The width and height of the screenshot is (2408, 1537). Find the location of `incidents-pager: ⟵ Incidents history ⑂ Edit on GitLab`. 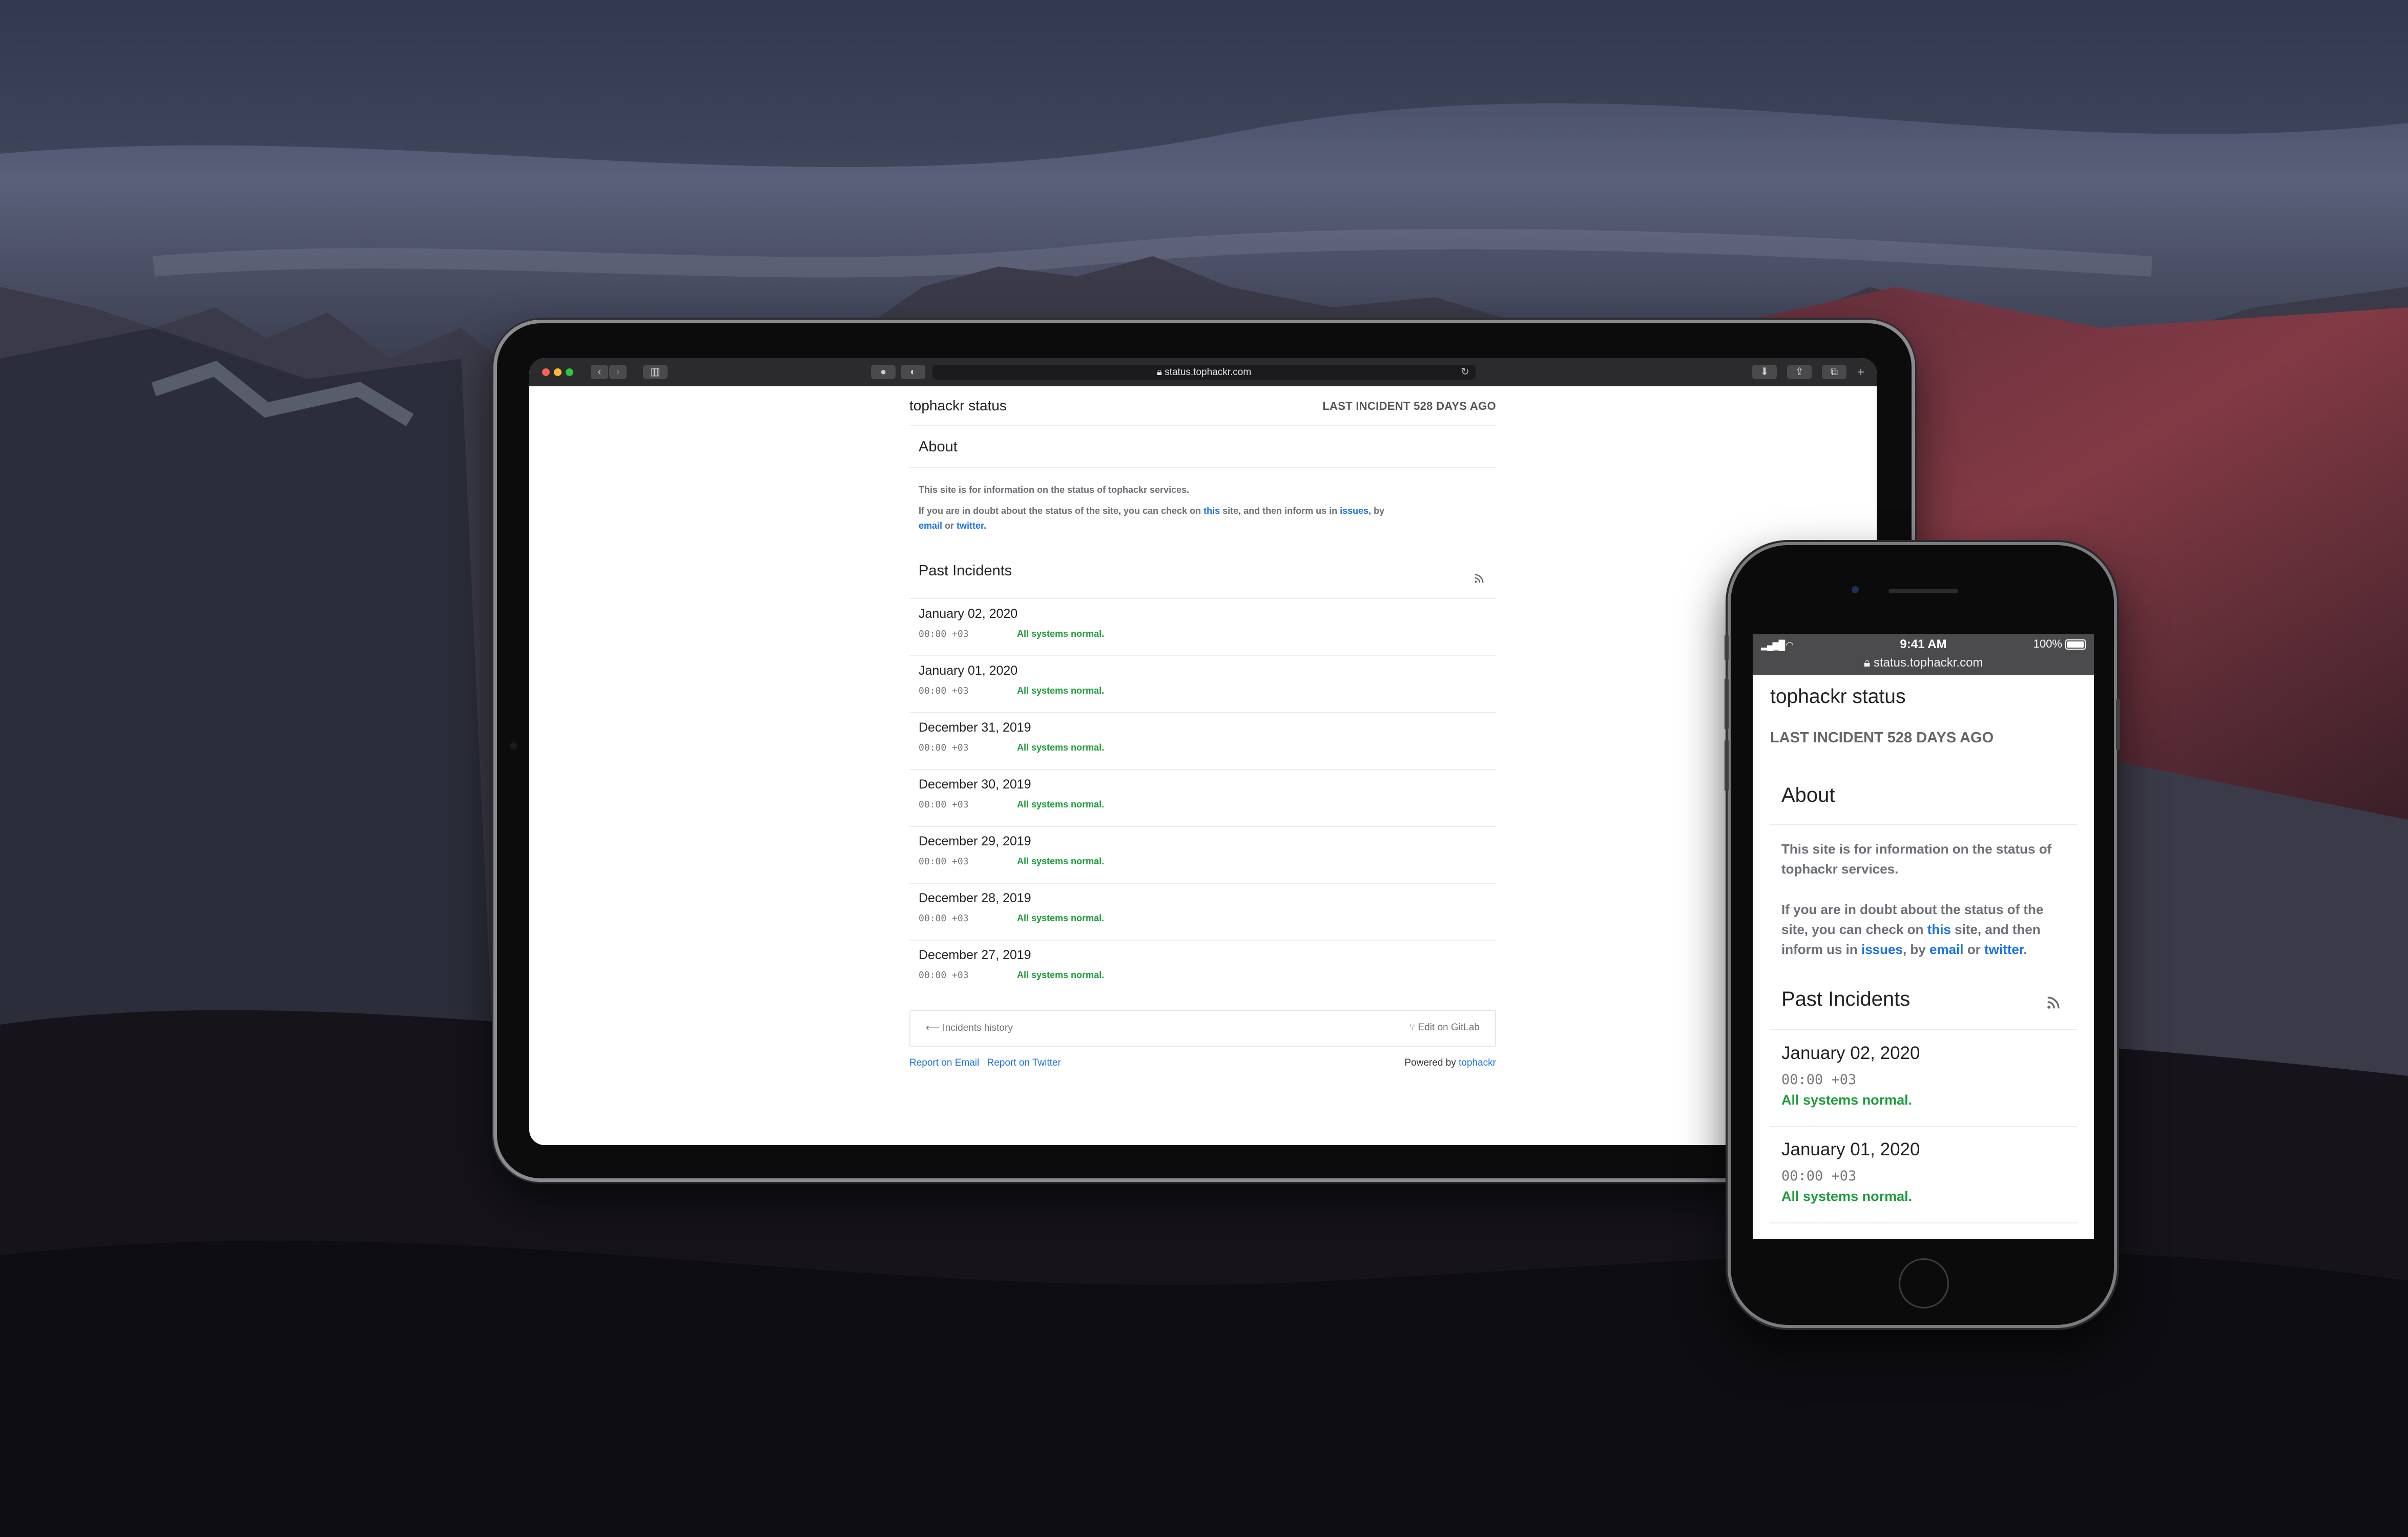

incidents-pager: ⟵ Incidents history ⑂ Edit on GitLab is located at coordinates (1203, 1028).